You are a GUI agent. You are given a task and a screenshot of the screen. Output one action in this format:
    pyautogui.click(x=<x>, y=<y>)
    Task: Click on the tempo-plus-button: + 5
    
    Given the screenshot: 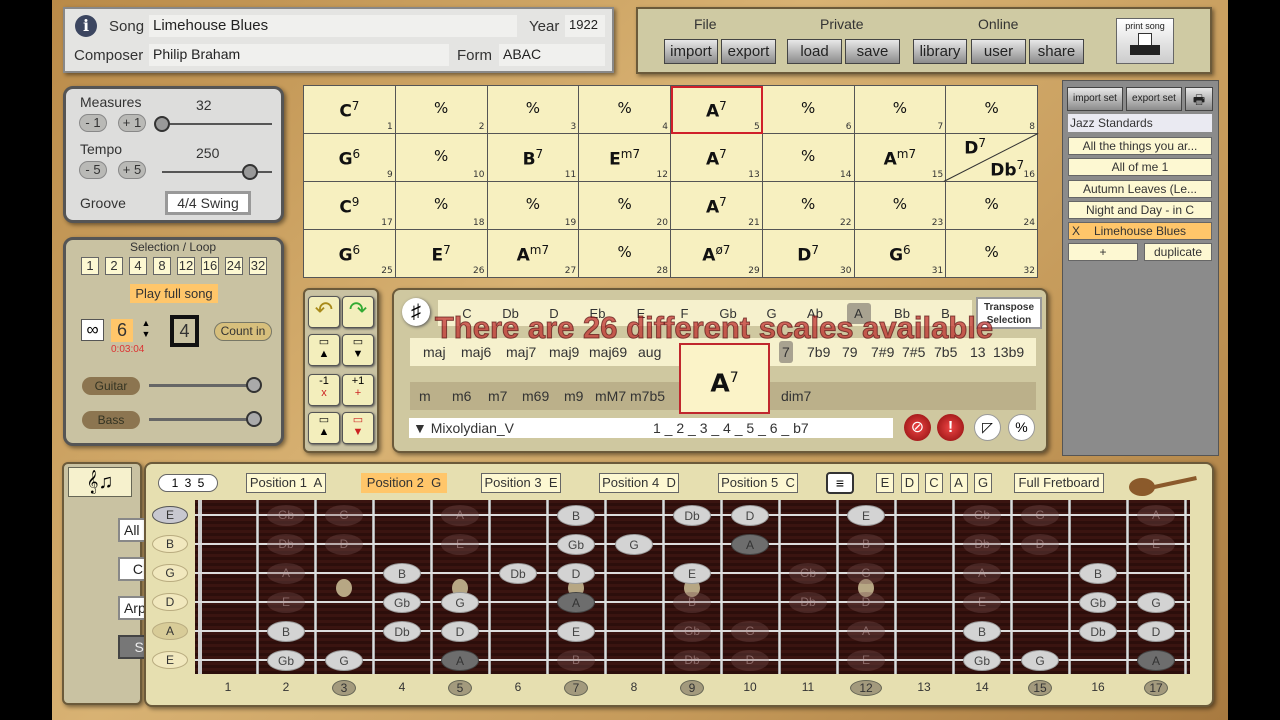 What is the action you would take?
    pyautogui.click(x=132, y=170)
    